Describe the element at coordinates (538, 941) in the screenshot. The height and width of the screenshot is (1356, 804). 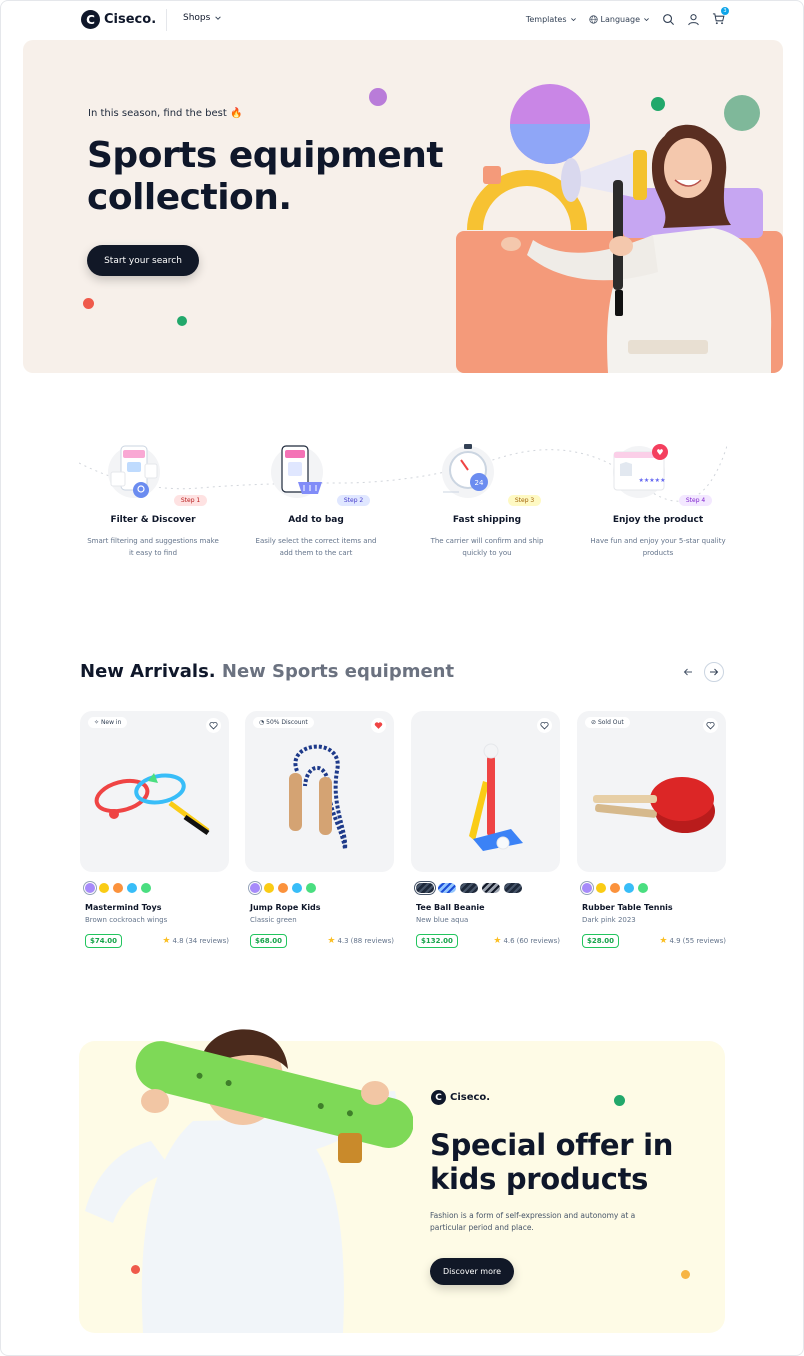
I see `review-count: (60 reviews)` at that location.